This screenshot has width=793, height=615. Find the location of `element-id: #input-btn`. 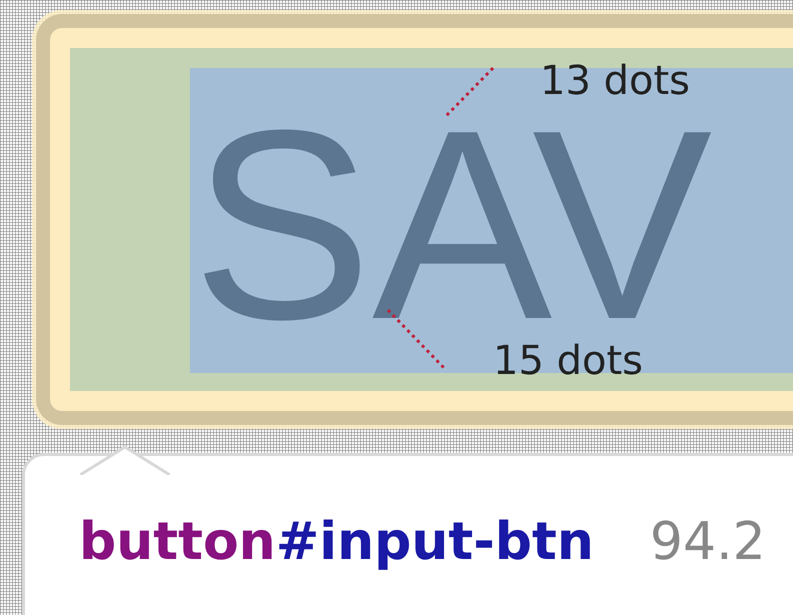

element-id: #input-btn is located at coordinates (435, 542).